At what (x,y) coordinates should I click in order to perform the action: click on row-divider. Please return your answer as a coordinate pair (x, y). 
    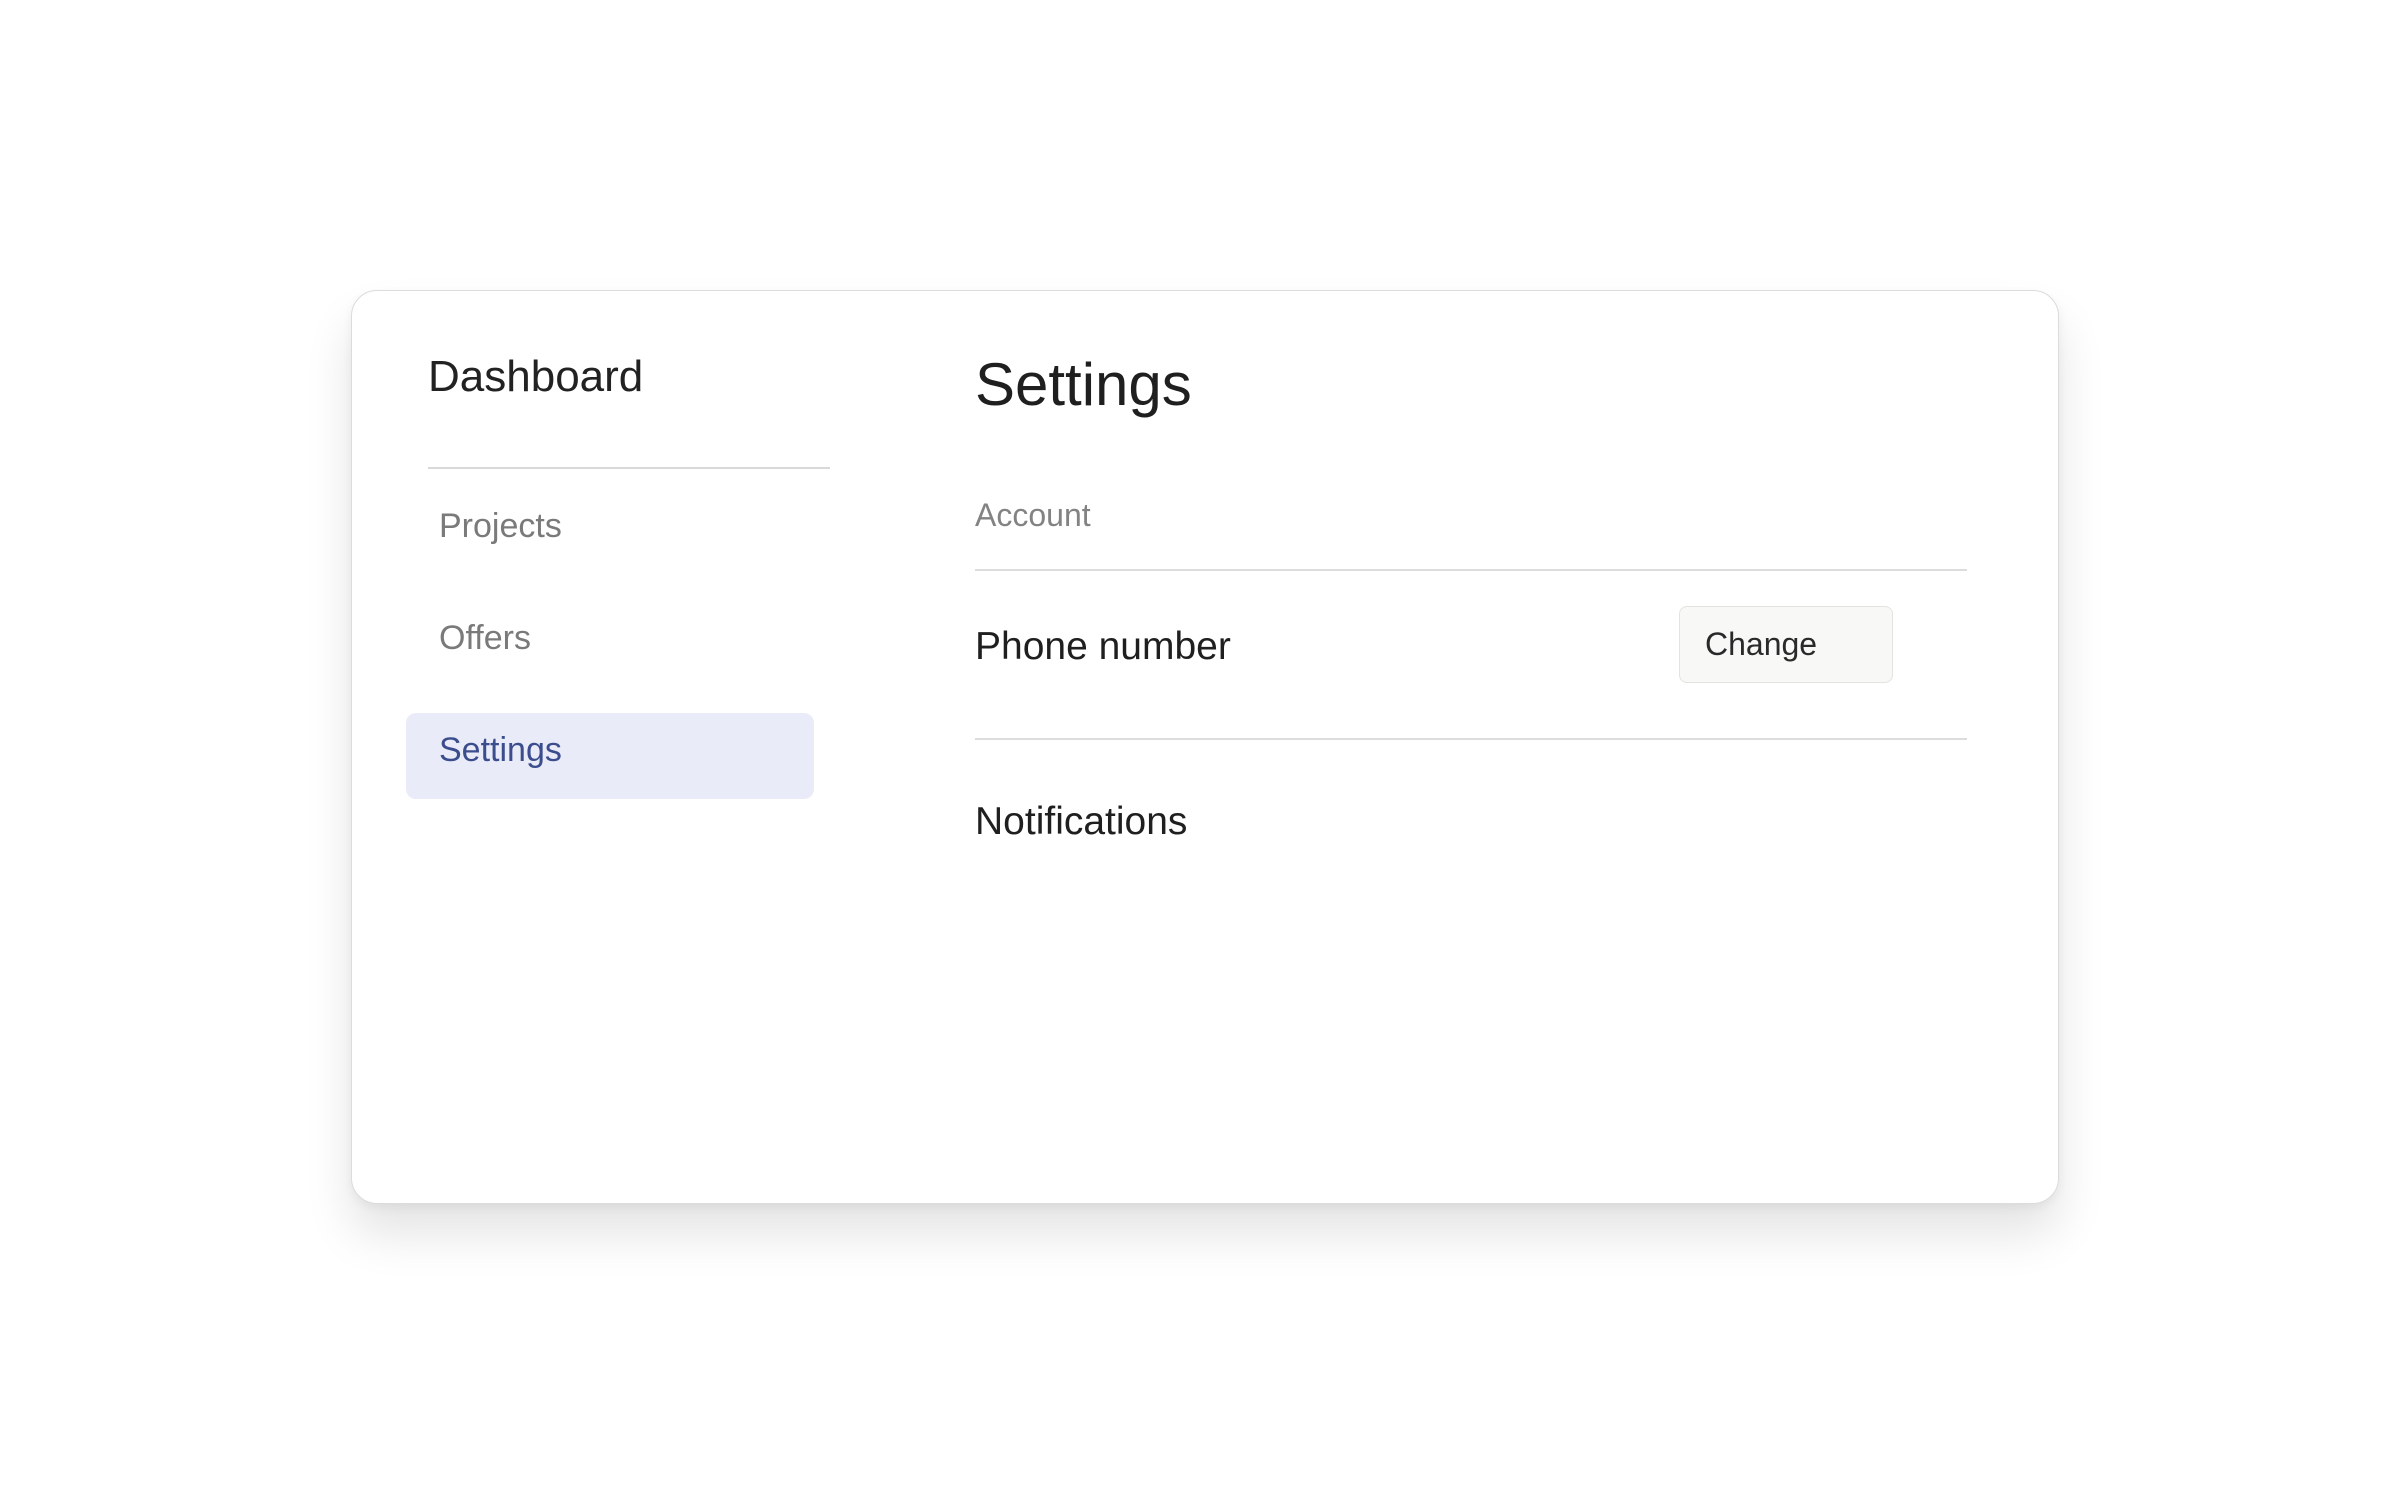
    Looking at the image, I should click on (1471, 739).